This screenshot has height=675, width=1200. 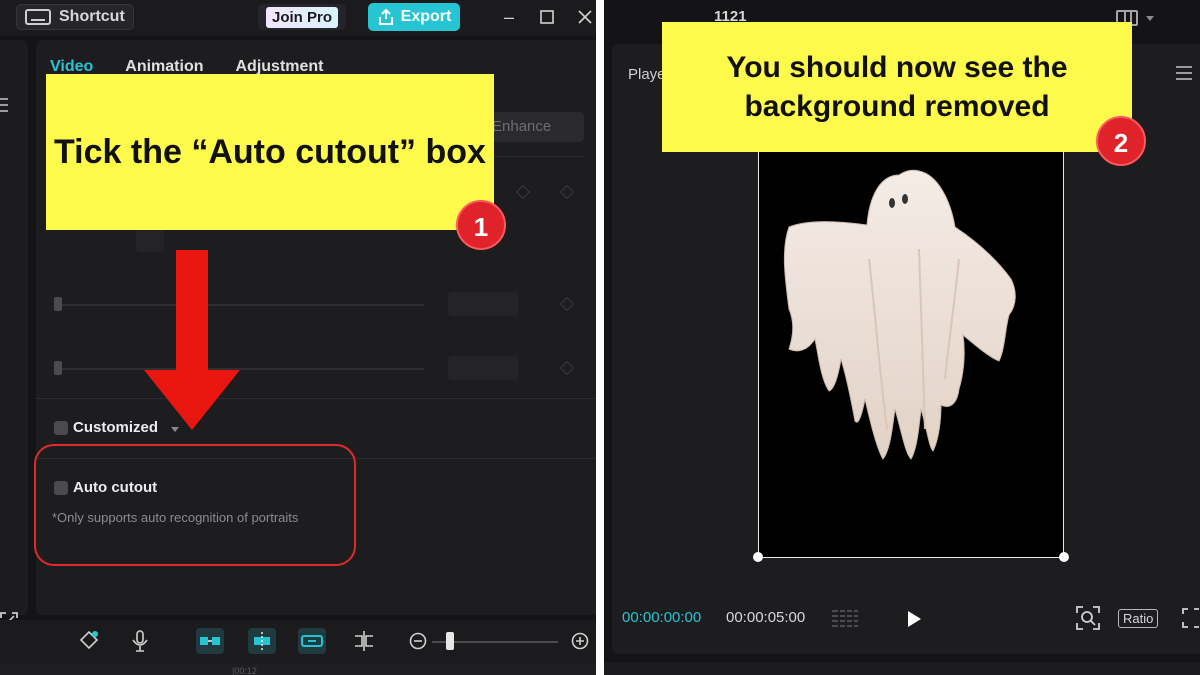 What do you see at coordinates (1121, 141) in the screenshot?
I see `step-number-badge: 2` at bounding box center [1121, 141].